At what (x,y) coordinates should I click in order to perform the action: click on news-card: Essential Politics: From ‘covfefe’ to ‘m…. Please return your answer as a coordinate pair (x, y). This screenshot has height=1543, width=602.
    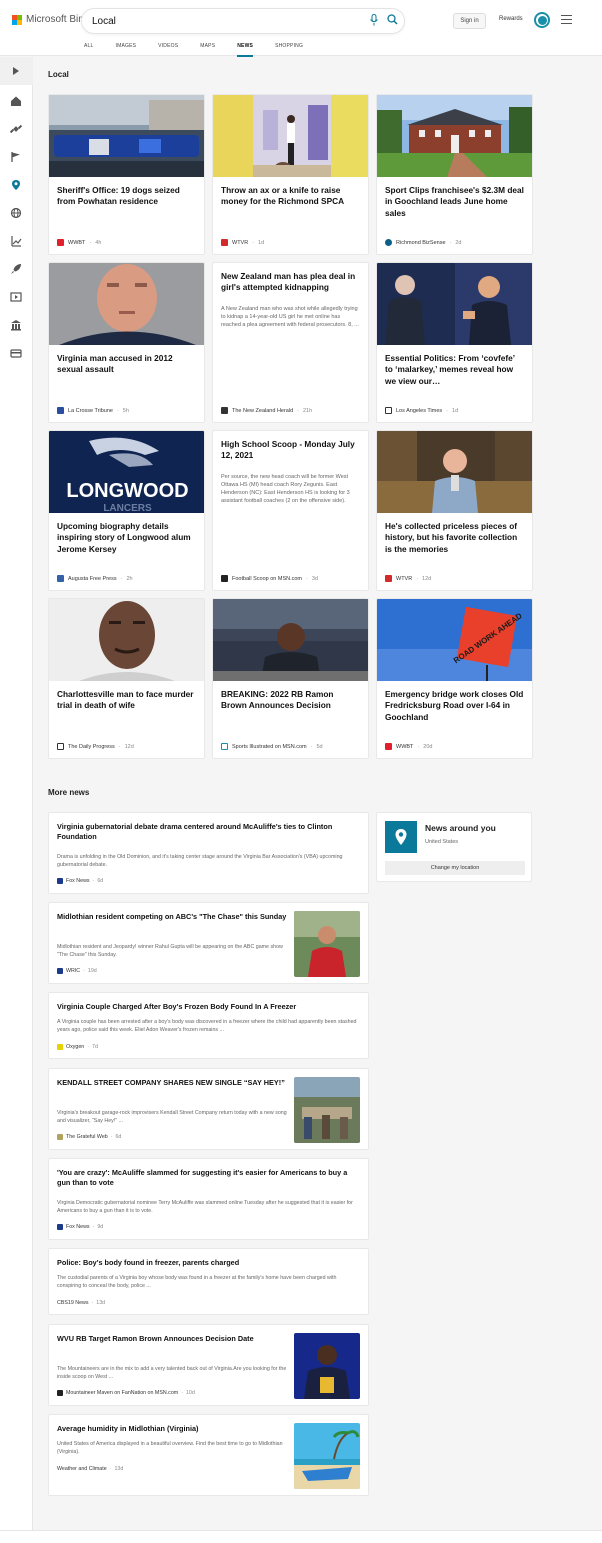
    Looking at the image, I should click on (454, 342).